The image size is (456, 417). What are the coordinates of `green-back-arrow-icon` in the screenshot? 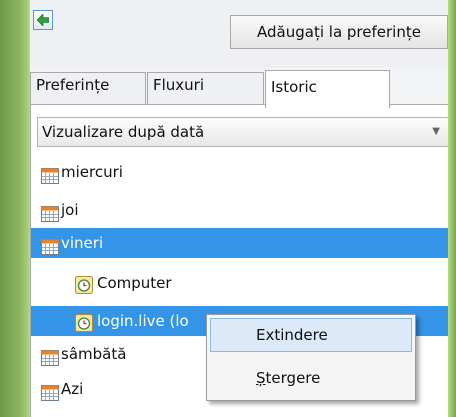 It's located at (43, 20).